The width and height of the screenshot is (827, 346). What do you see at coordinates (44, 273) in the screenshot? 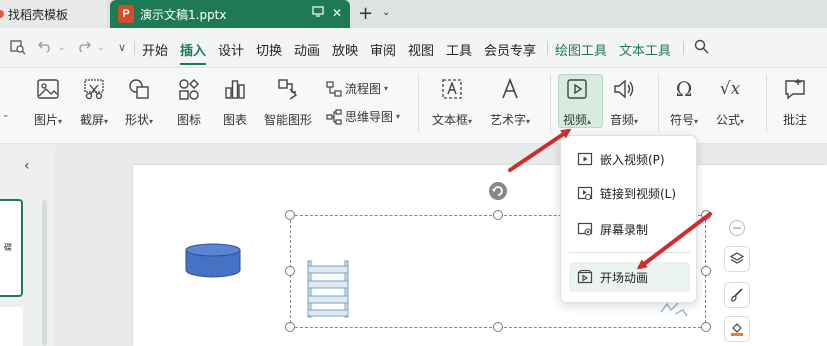
I see `thumbnail-scrollbar` at bounding box center [44, 273].